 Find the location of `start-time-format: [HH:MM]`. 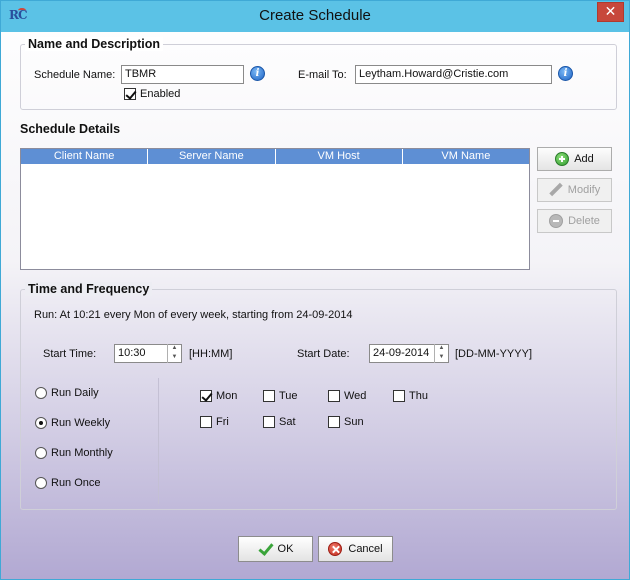

start-time-format: [HH:MM] is located at coordinates (211, 354).